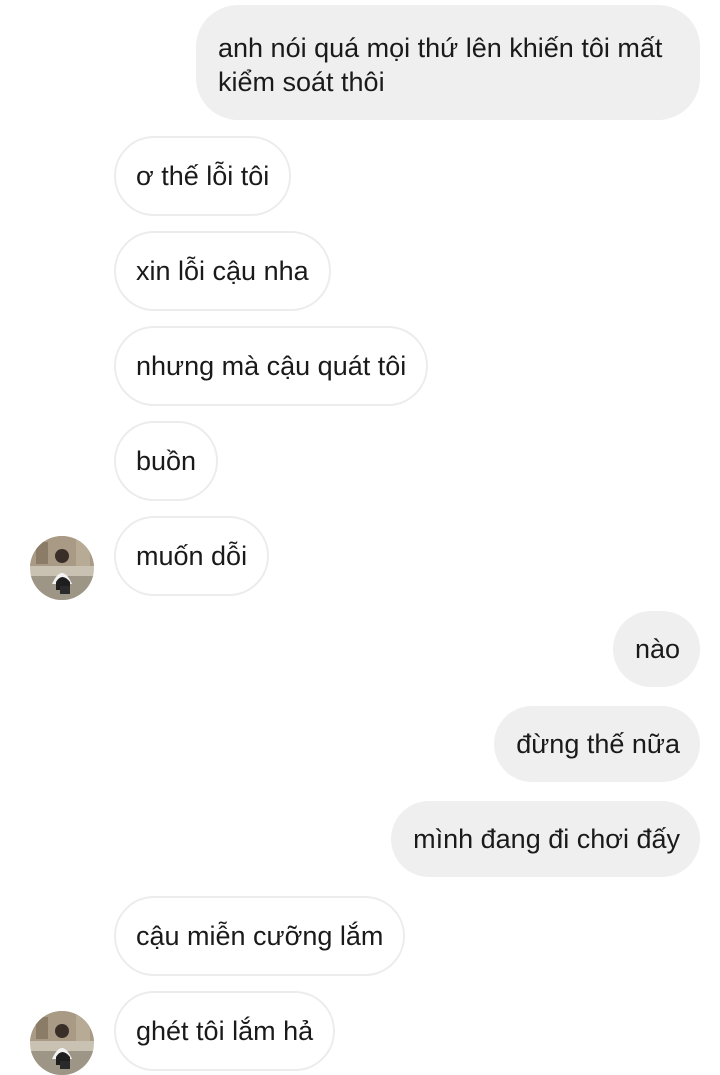  Describe the element at coordinates (260, 936) in the screenshot. I see `received-message: cậu miễn cưỡng lắm` at that location.